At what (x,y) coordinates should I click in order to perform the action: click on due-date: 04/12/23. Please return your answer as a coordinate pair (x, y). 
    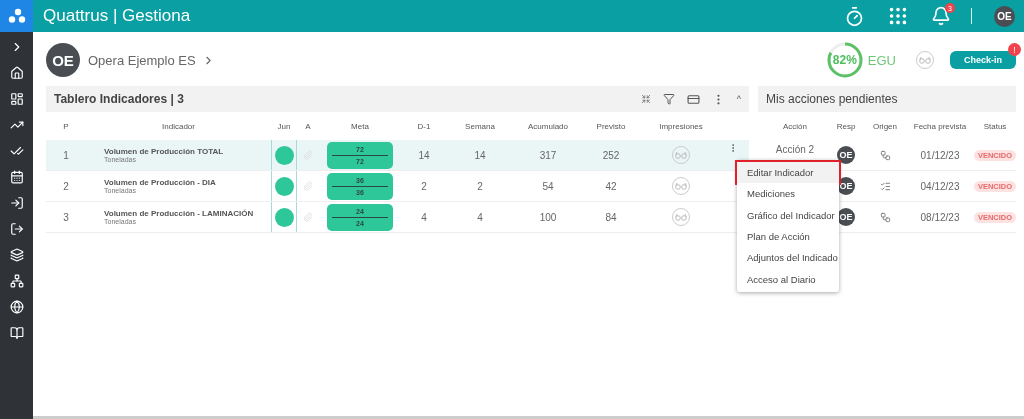
    Looking at the image, I should click on (940, 186).